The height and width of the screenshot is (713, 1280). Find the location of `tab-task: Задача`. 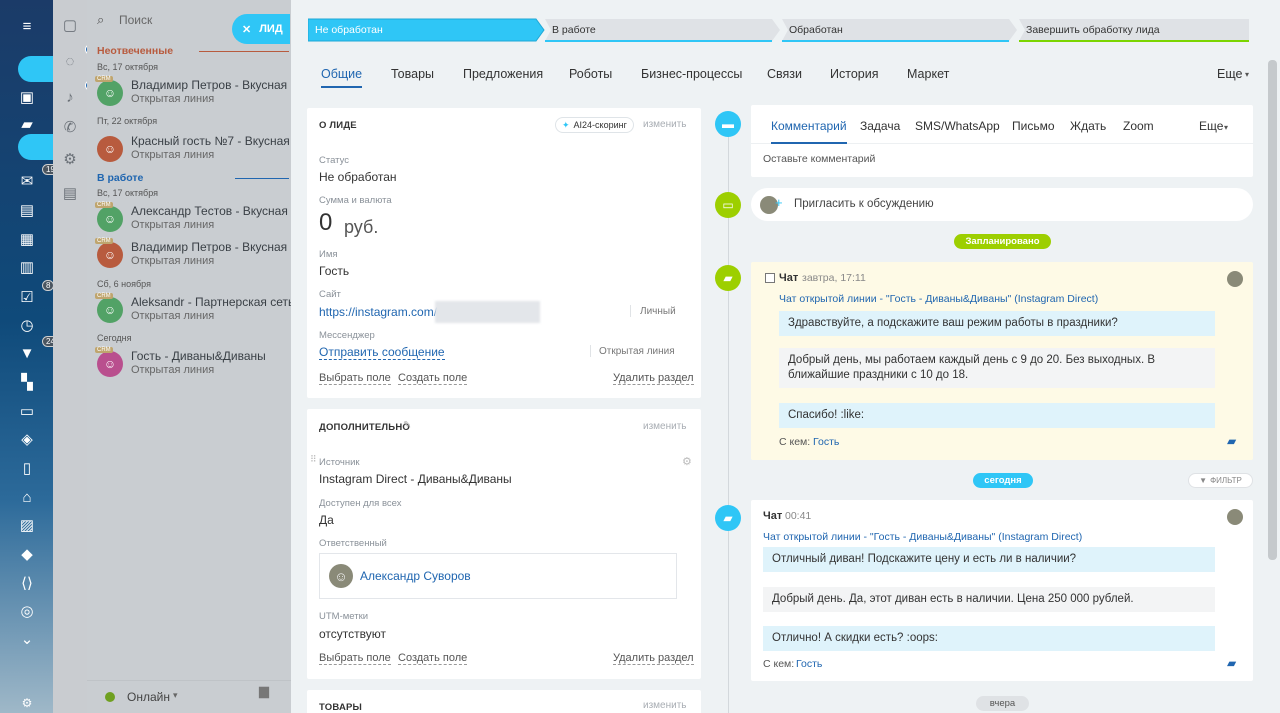

tab-task: Задача is located at coordinates (880, 126).